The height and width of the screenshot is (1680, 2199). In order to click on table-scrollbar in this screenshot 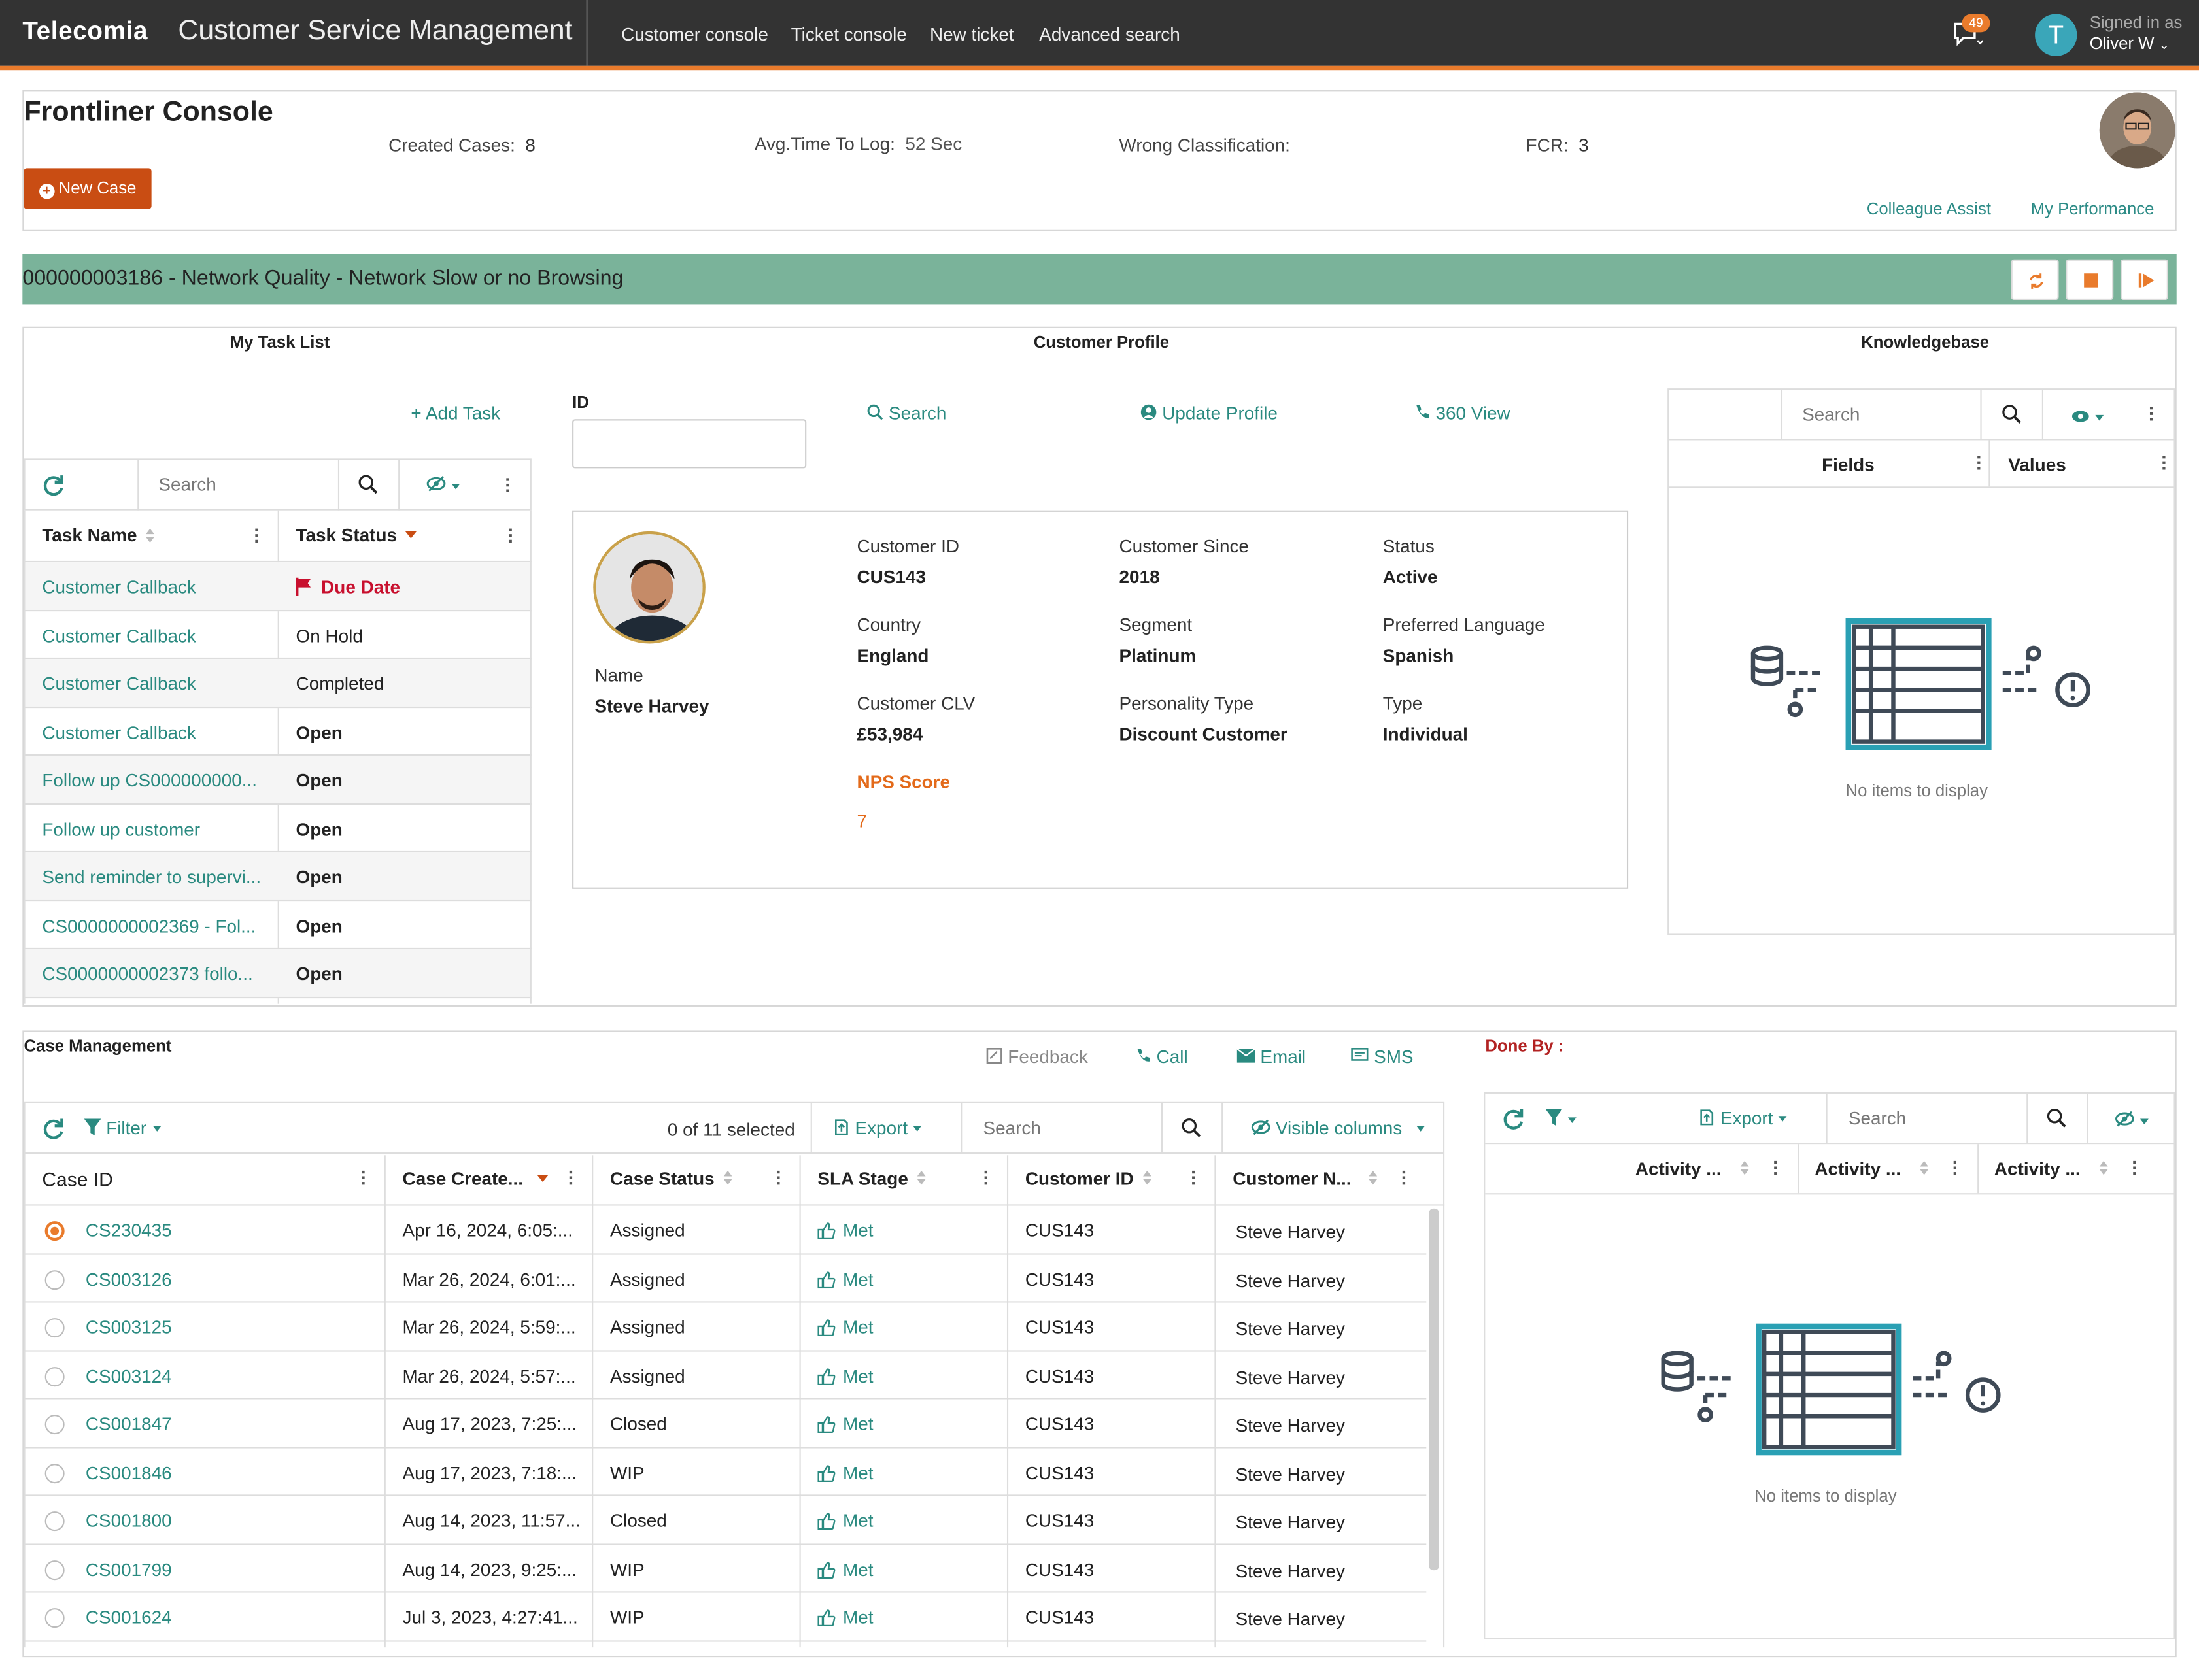, I will do `click(1434, 1389)`.